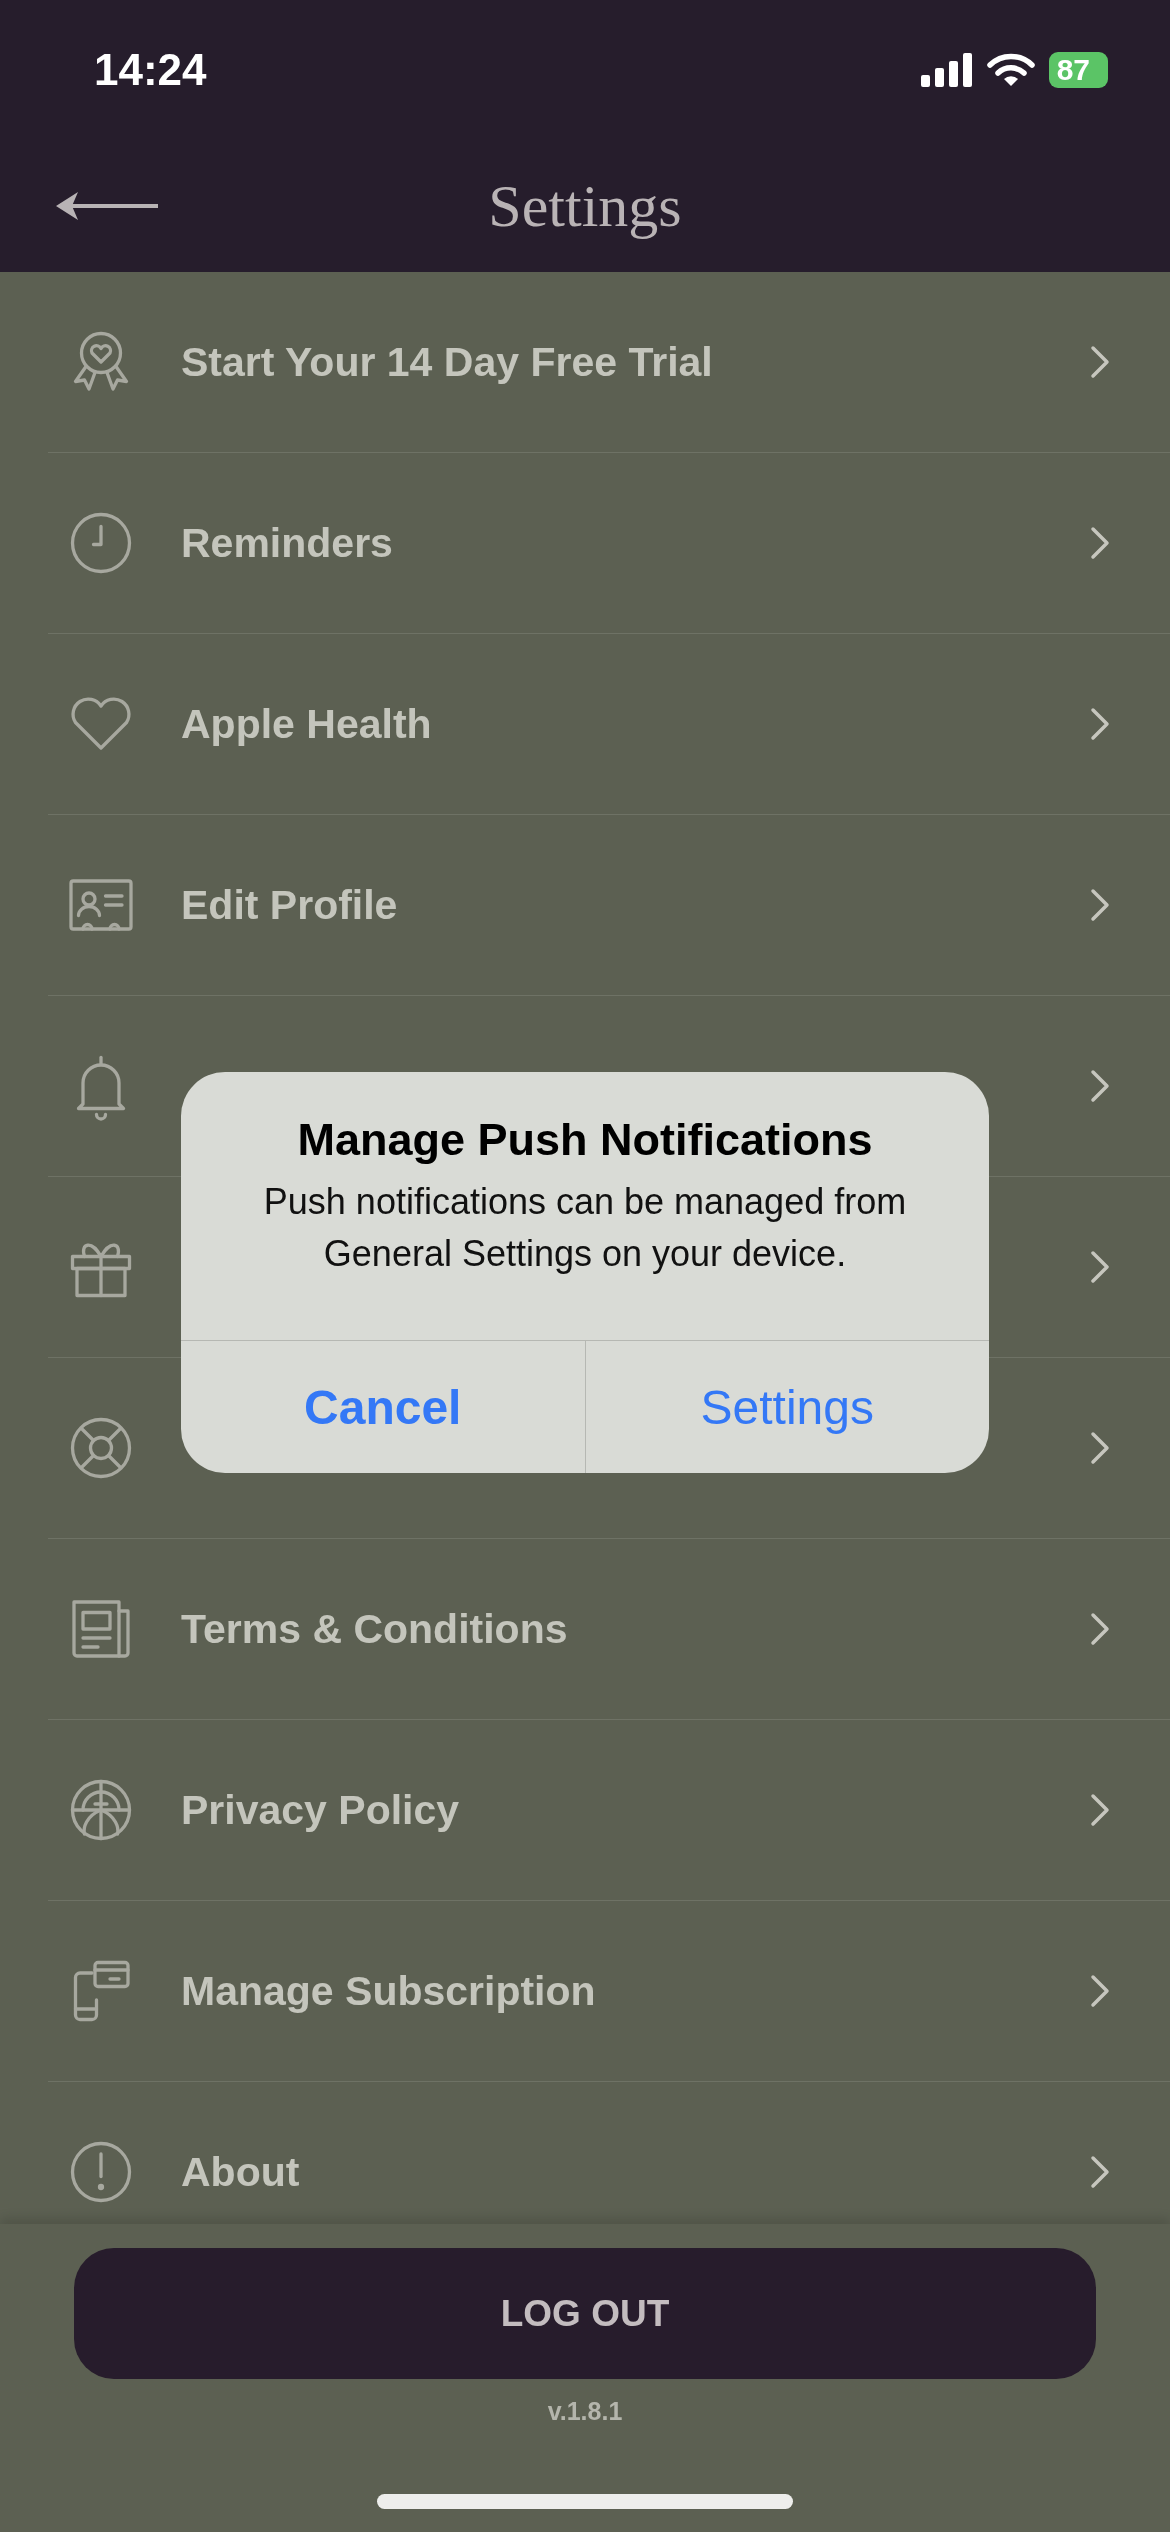 The width and height of the screenshot is (1170, 2532). I want to click on settings-item-label: Manage Subscription, so click(388, 1991).